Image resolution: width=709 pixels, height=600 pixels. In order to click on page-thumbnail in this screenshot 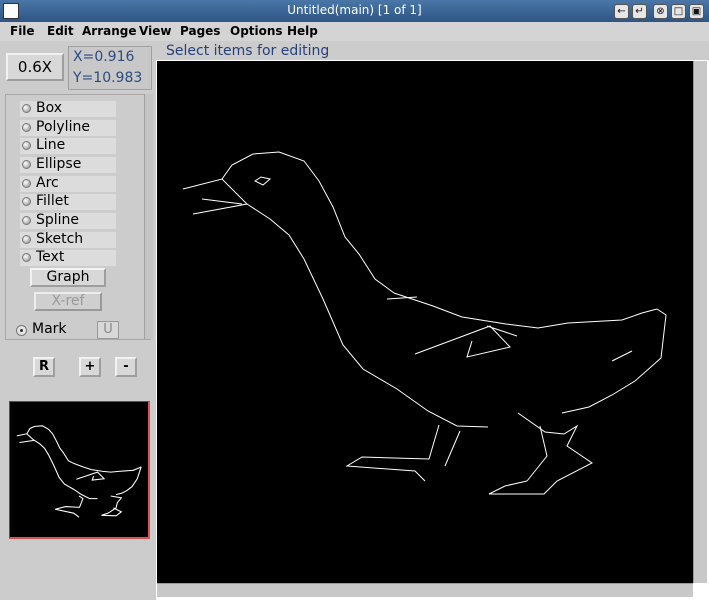, I will do `click(79, 470)`.